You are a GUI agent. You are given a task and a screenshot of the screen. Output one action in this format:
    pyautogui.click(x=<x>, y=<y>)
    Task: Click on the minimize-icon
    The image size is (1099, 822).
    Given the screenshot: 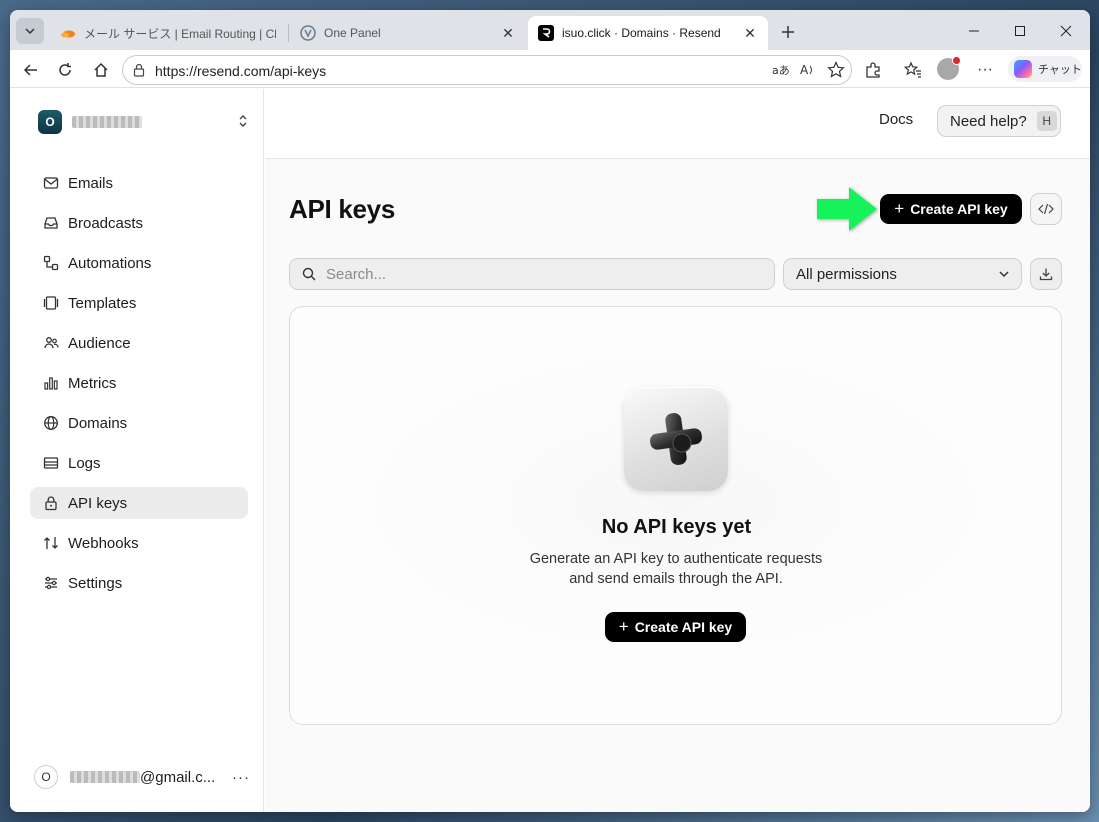 What is the action you would take?
    pyautogui.click(x=974, y=31)
    